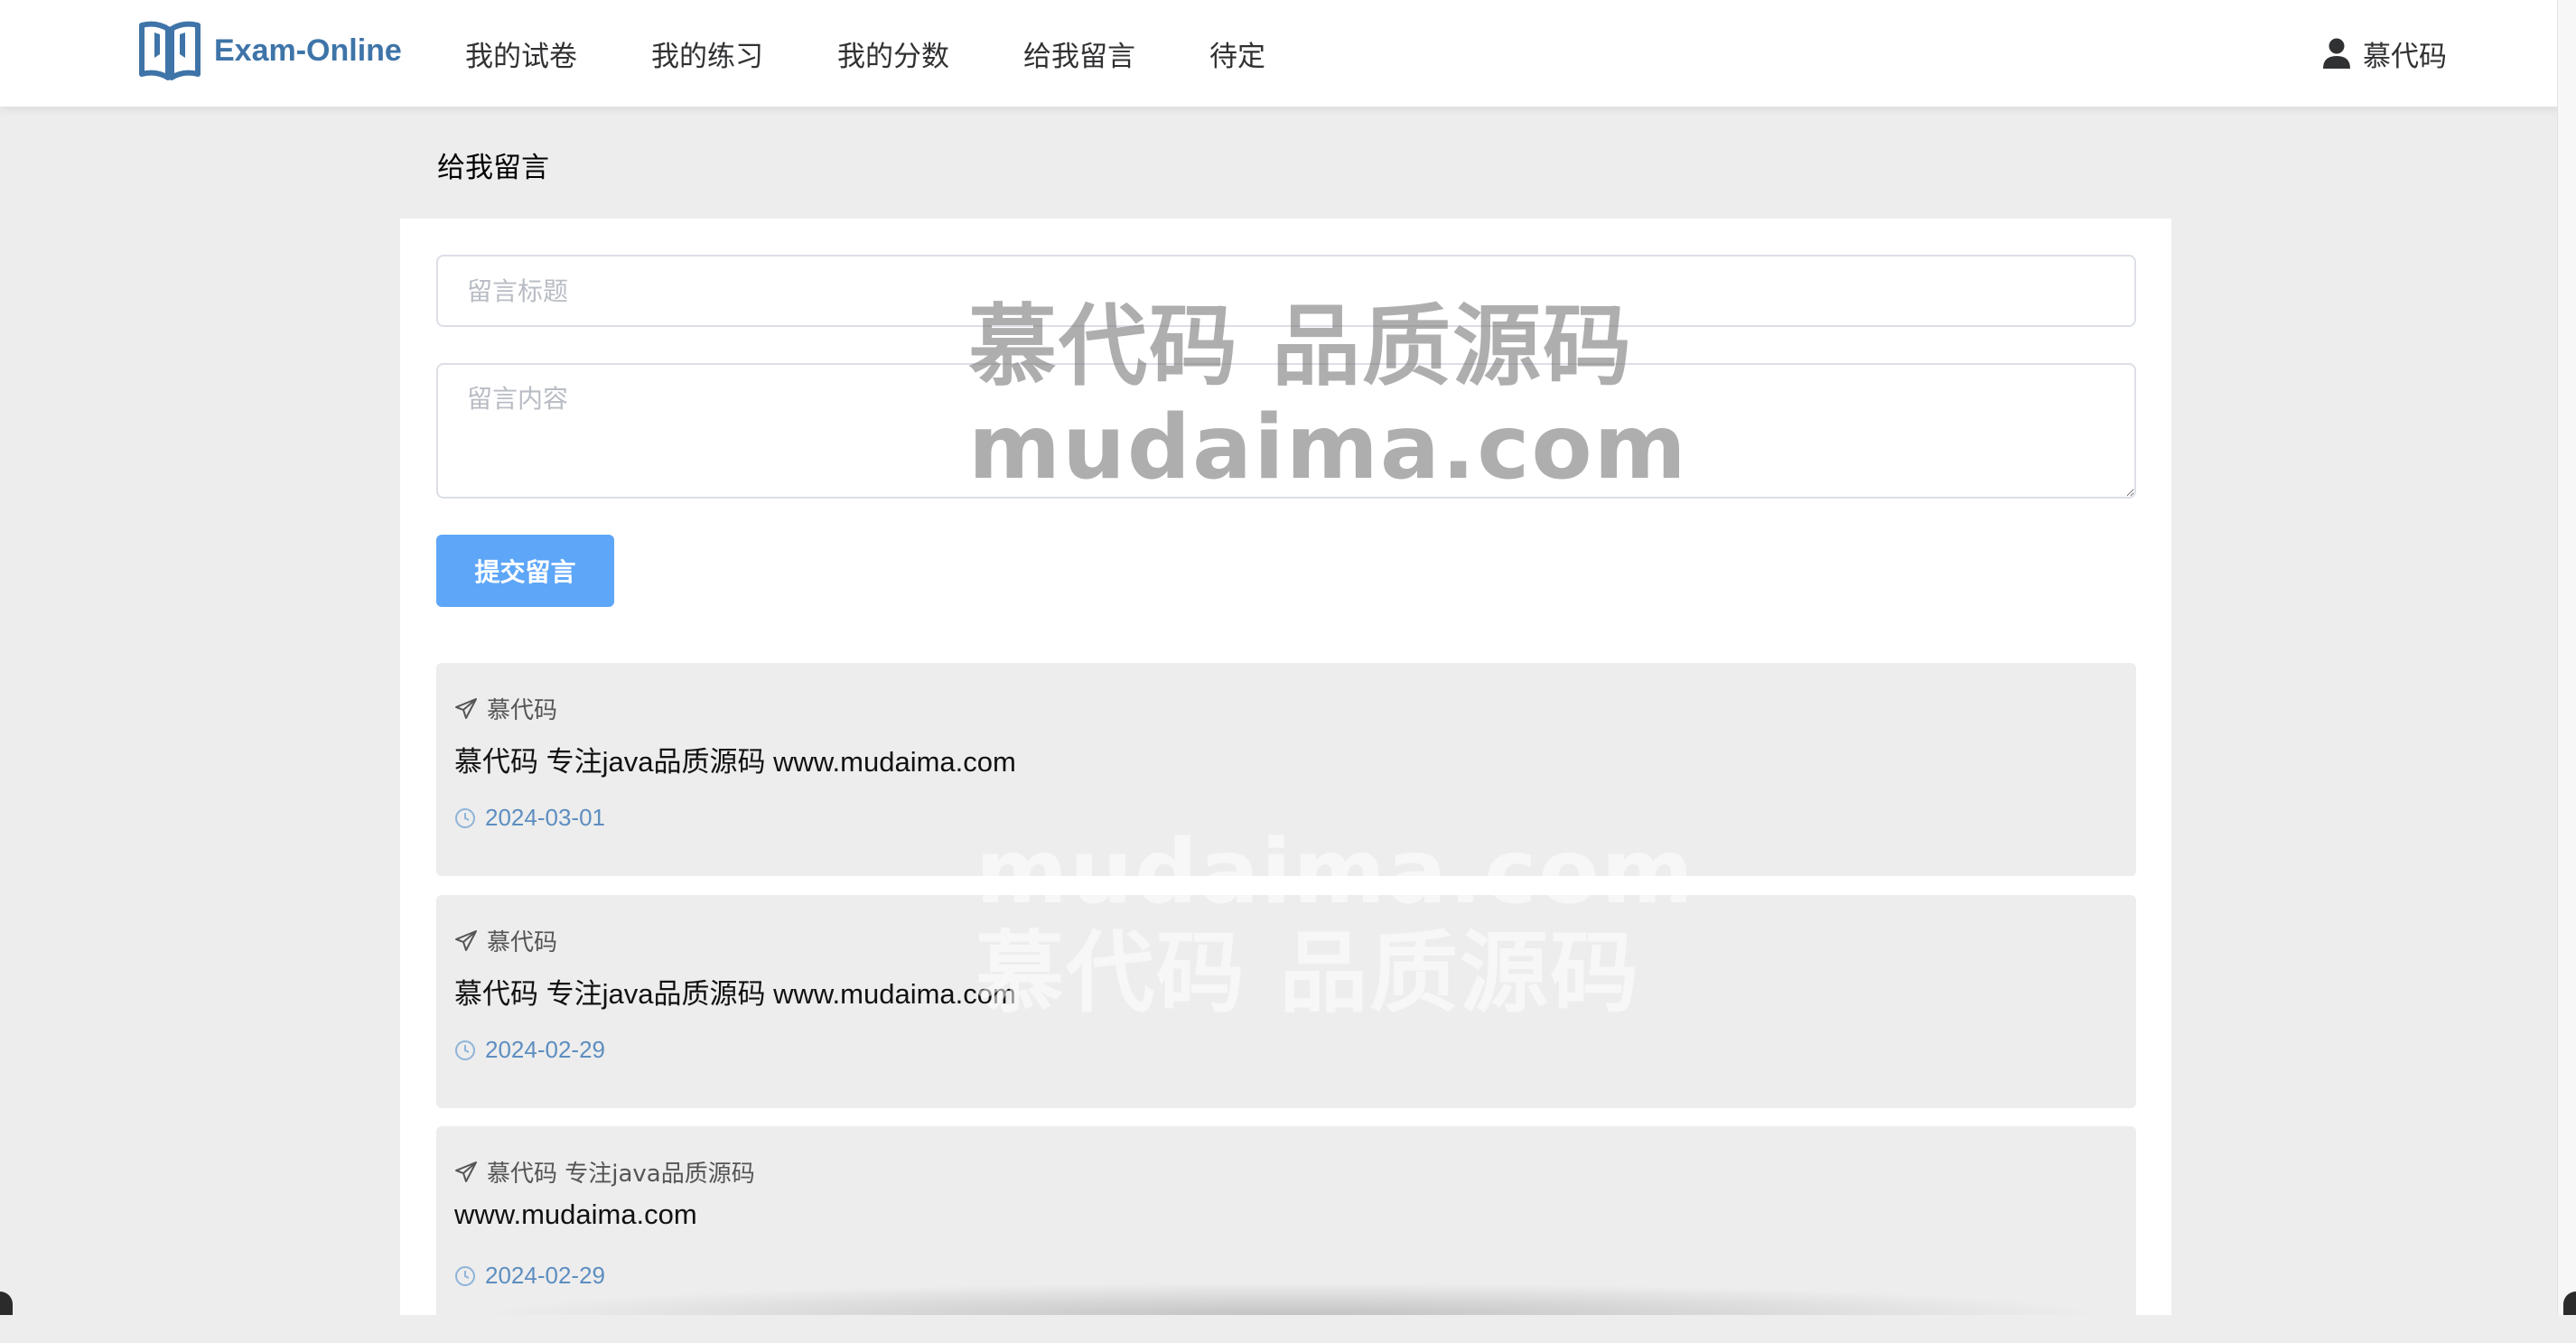 This screenshot has height=1343, width=2576. What do you see at coordinates (1079, 53) in the screenshot?
I see `nav-leave-message: 给我留言` at bounding box center [1079, 53].